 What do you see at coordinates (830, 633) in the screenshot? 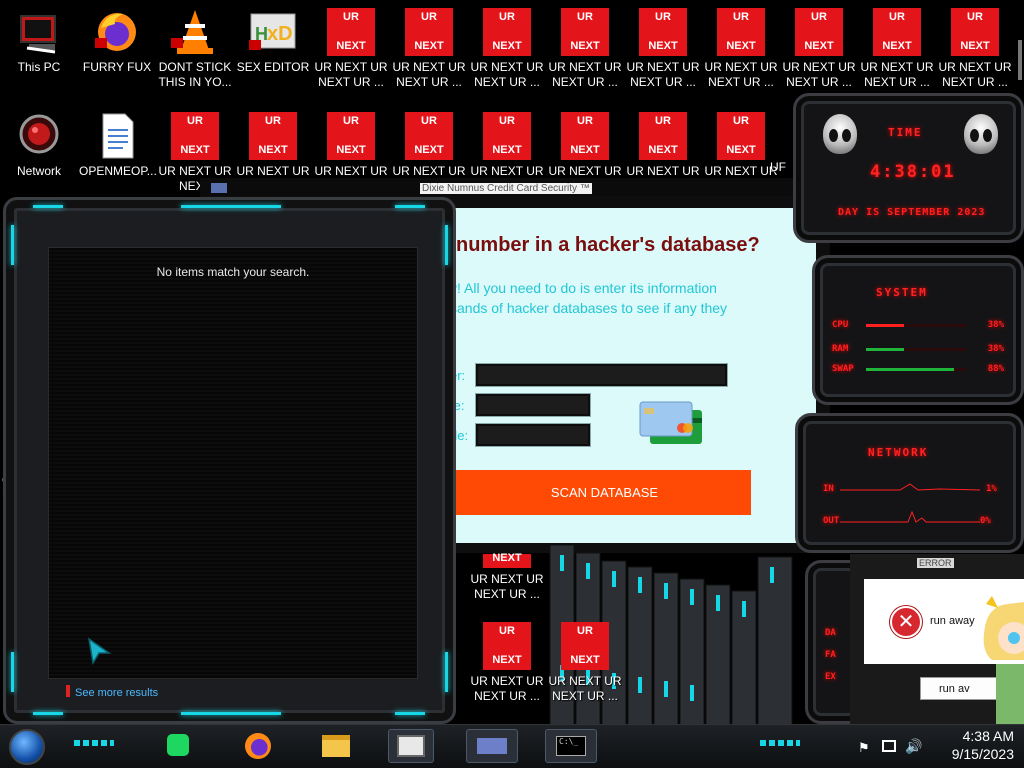
I see `drive-label: DA` at bounding box center [830, 633].